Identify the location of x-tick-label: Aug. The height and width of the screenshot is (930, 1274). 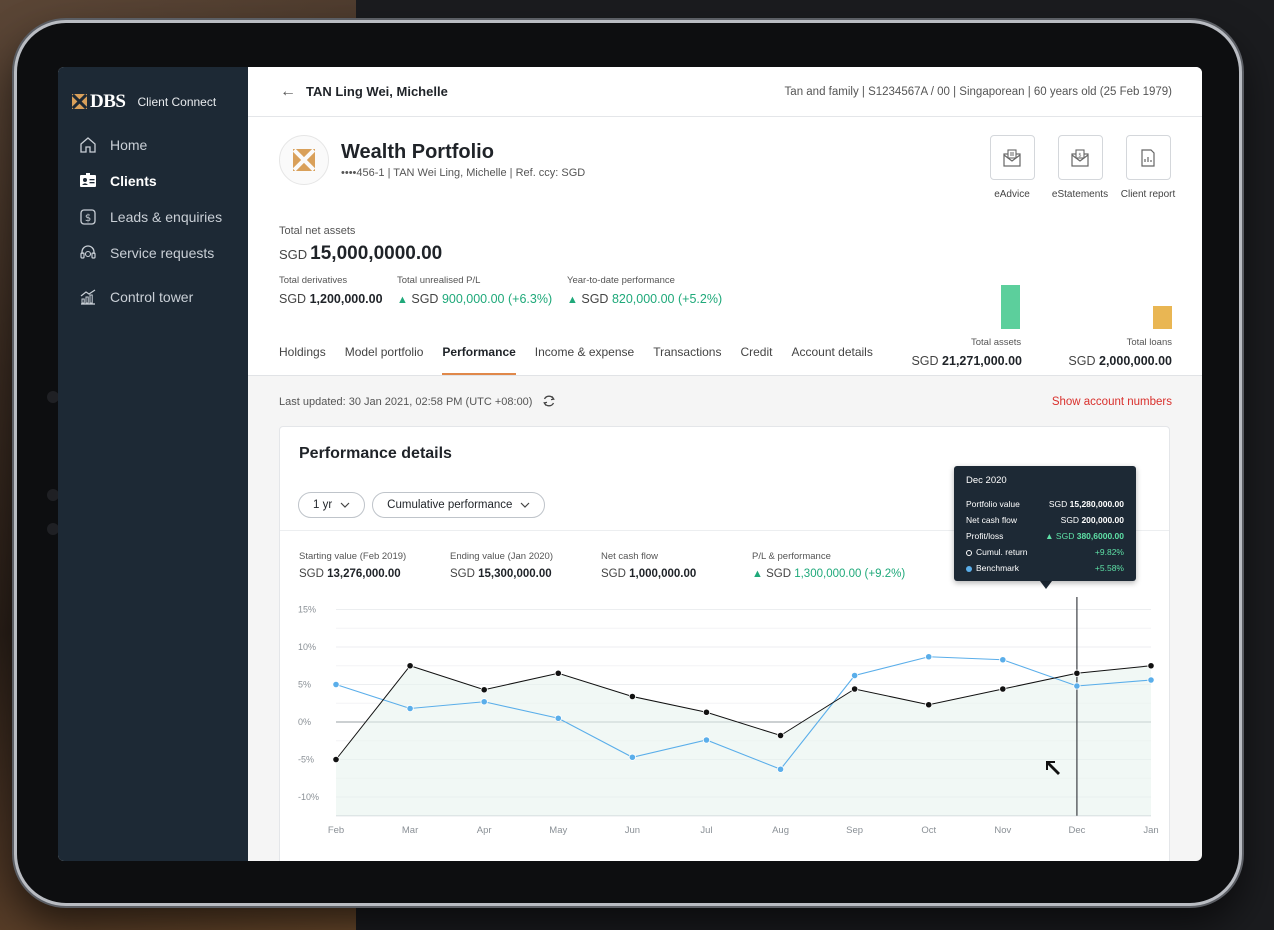
(780, 830).